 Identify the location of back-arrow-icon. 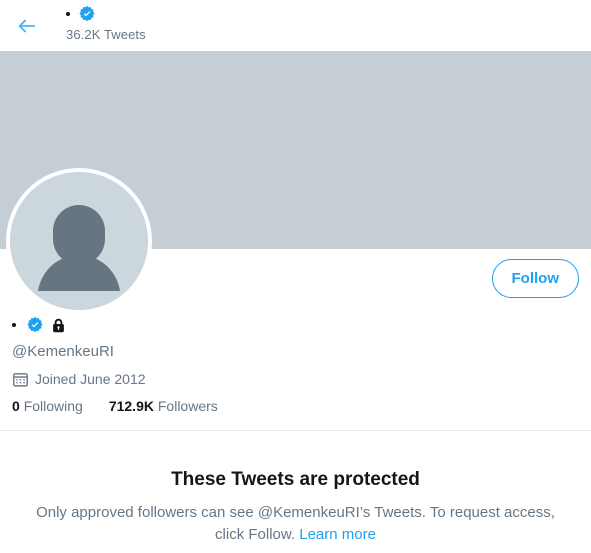
(27, 26).